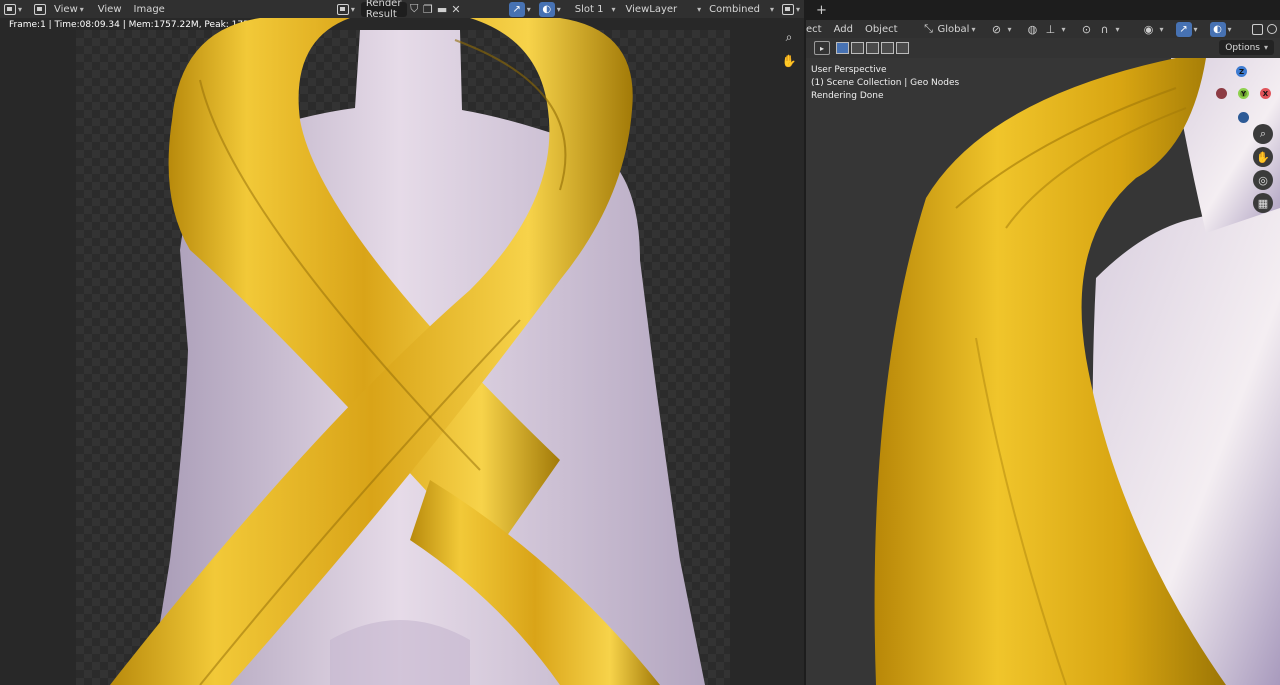 This screenshot has width=1280, height=685. What do you see at coordinates (1043, 10) in the screenshot?
I see `workspace-tabbar: +` at bounding box center [1043, 10].